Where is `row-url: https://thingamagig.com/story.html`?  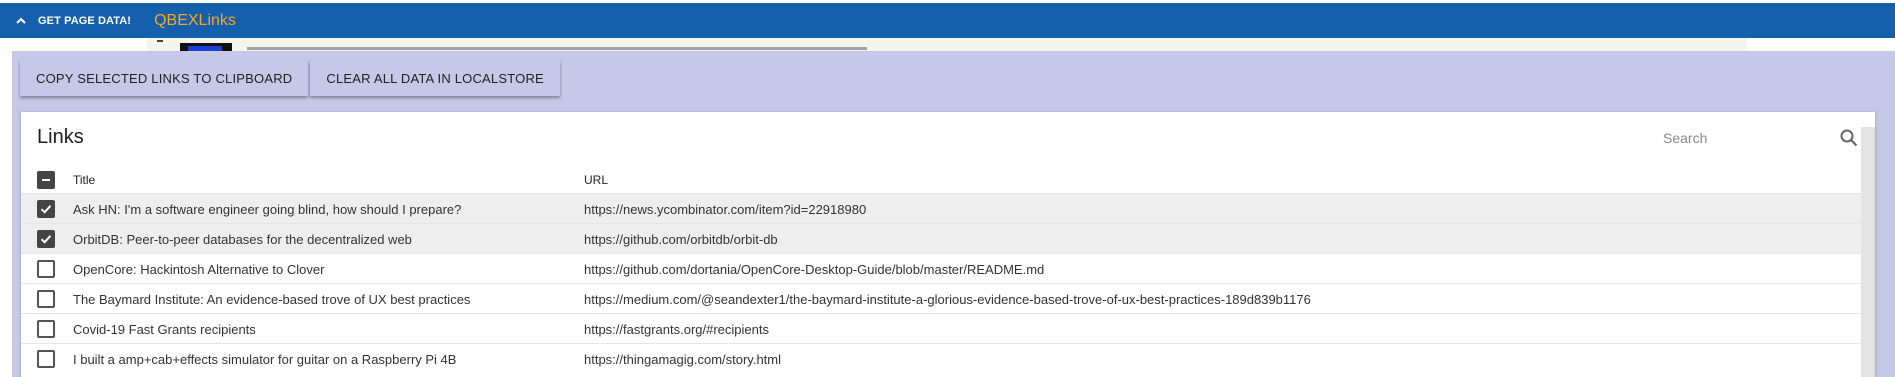
row-url: https://thingamagig.com/story.html is located at coordinates (683, 359).